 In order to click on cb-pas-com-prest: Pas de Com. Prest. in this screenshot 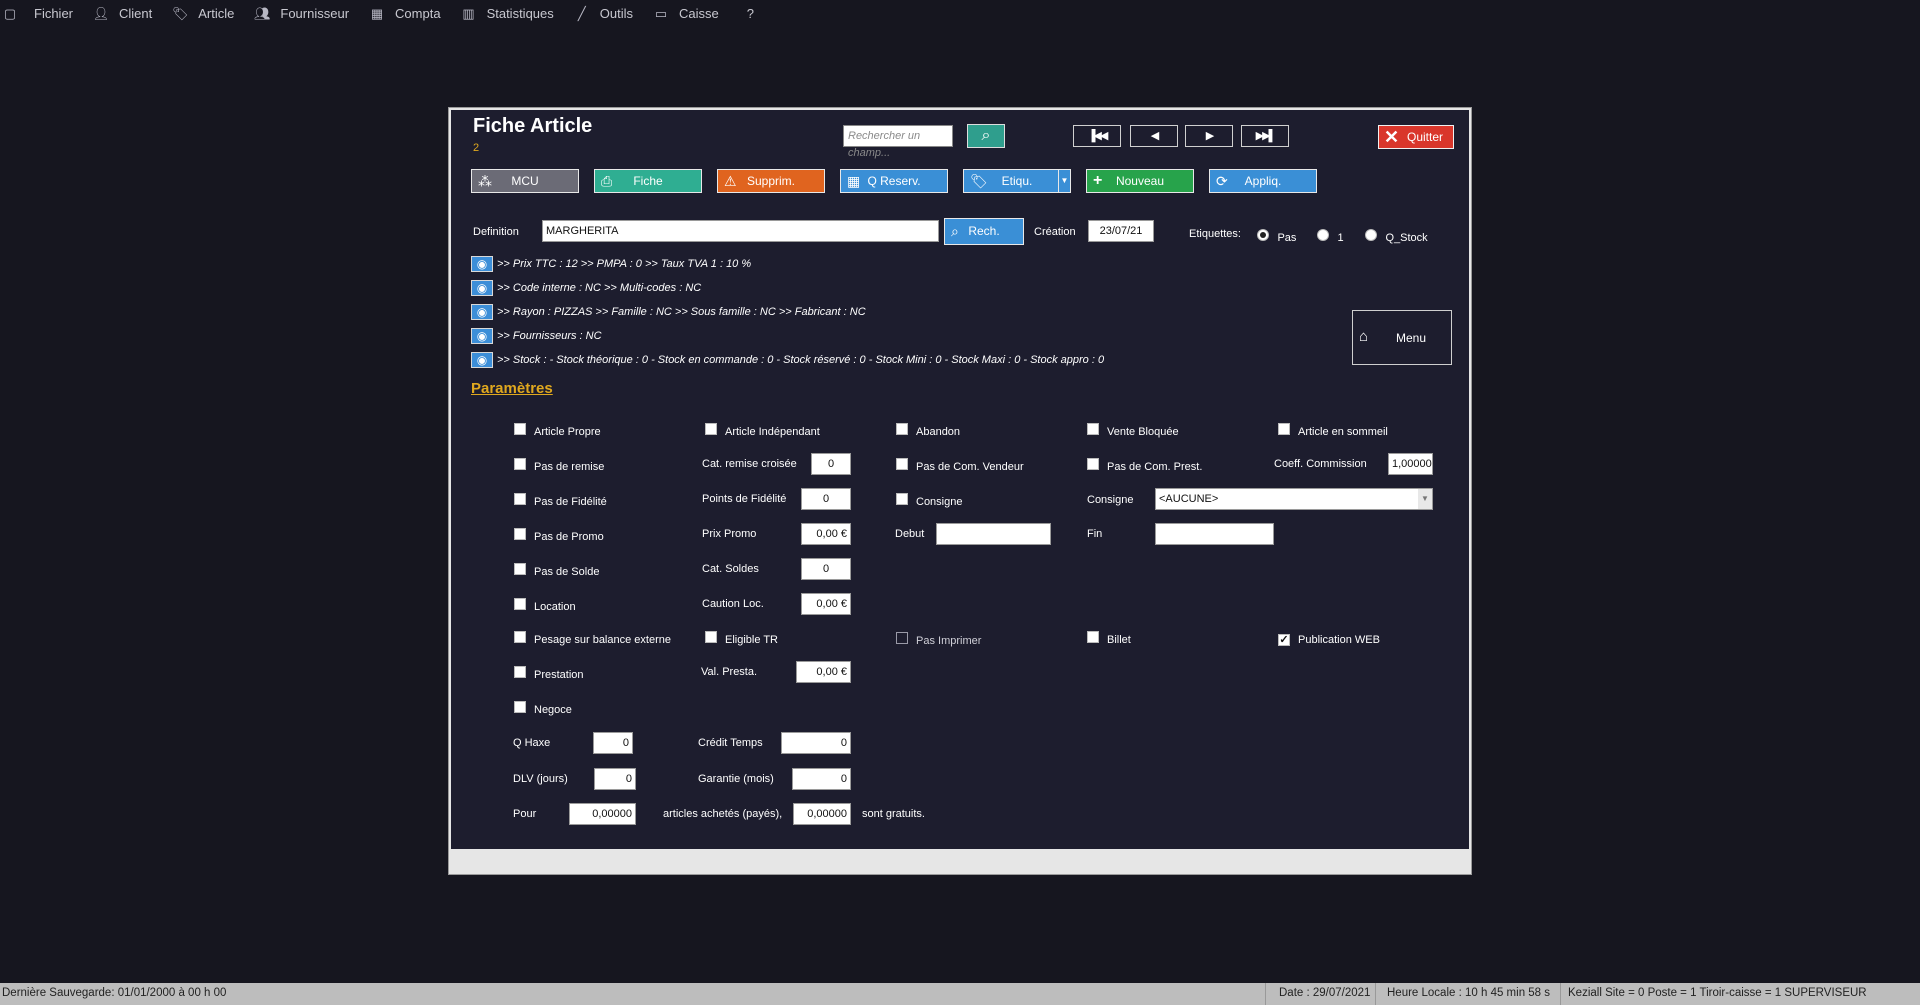, I will do `click(1144, 466)`.